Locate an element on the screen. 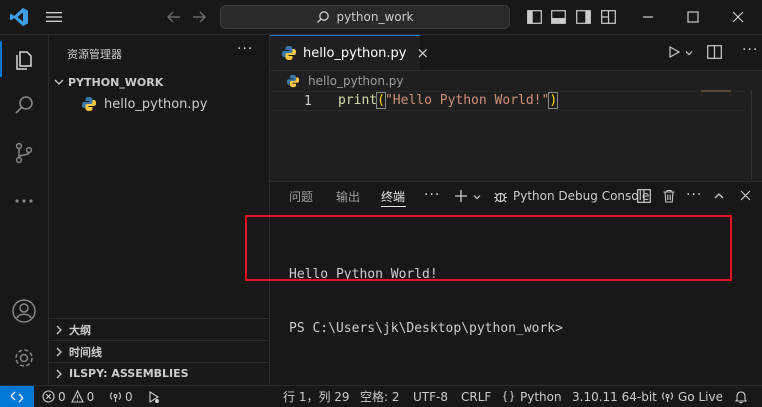 Image resolution: width=762 pixels, height=407 pixels. file-item: hello_python.py is located at coordinates (159, 104).